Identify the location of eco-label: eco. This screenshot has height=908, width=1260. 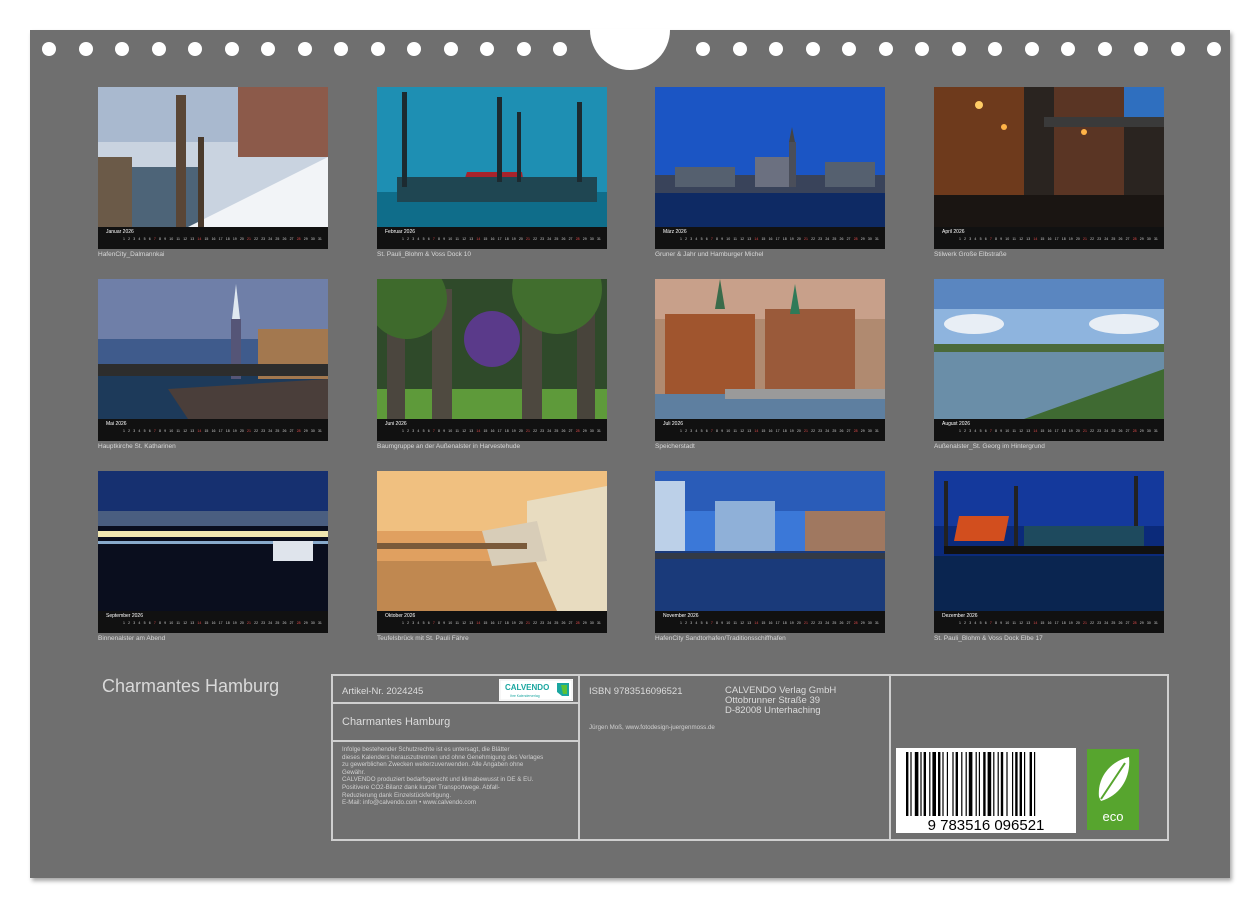
(1113, 789).